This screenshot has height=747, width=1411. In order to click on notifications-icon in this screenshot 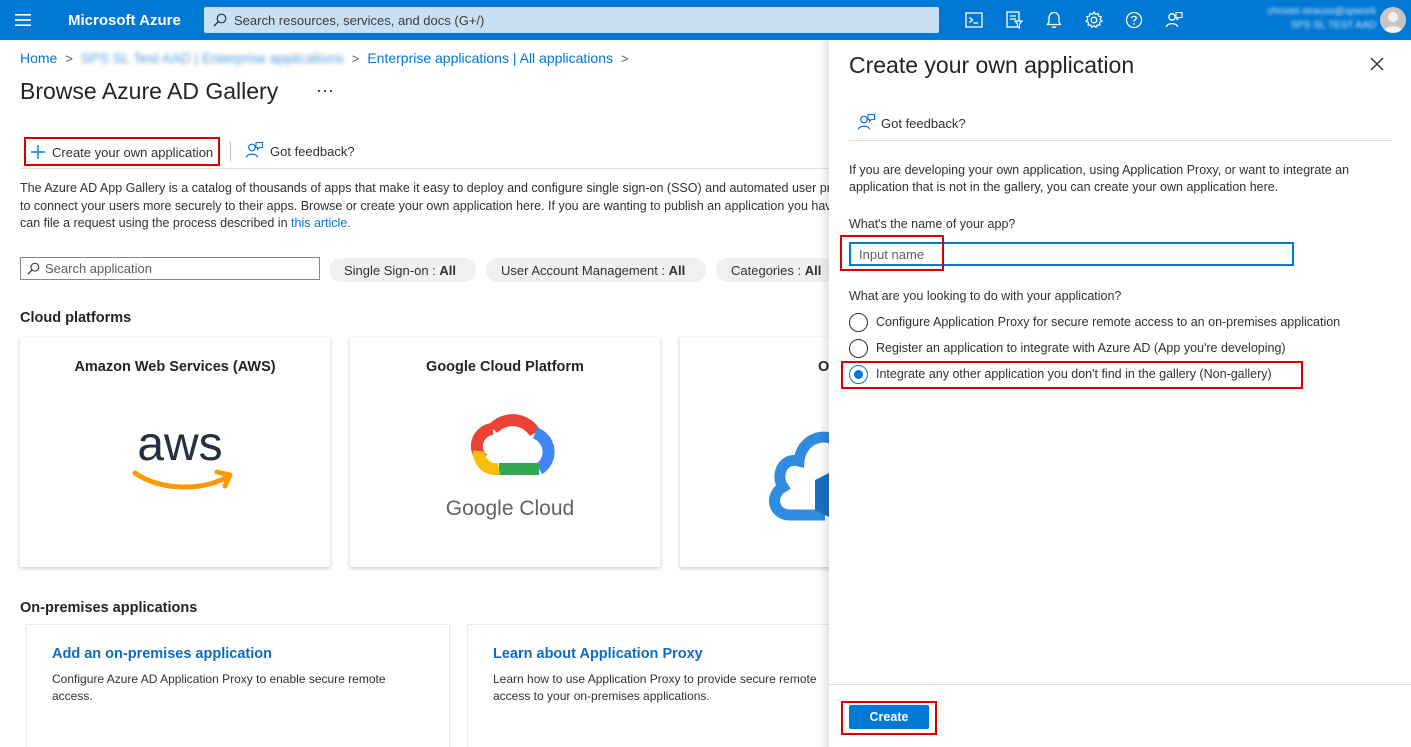, I will do `click(1054, 20)`.